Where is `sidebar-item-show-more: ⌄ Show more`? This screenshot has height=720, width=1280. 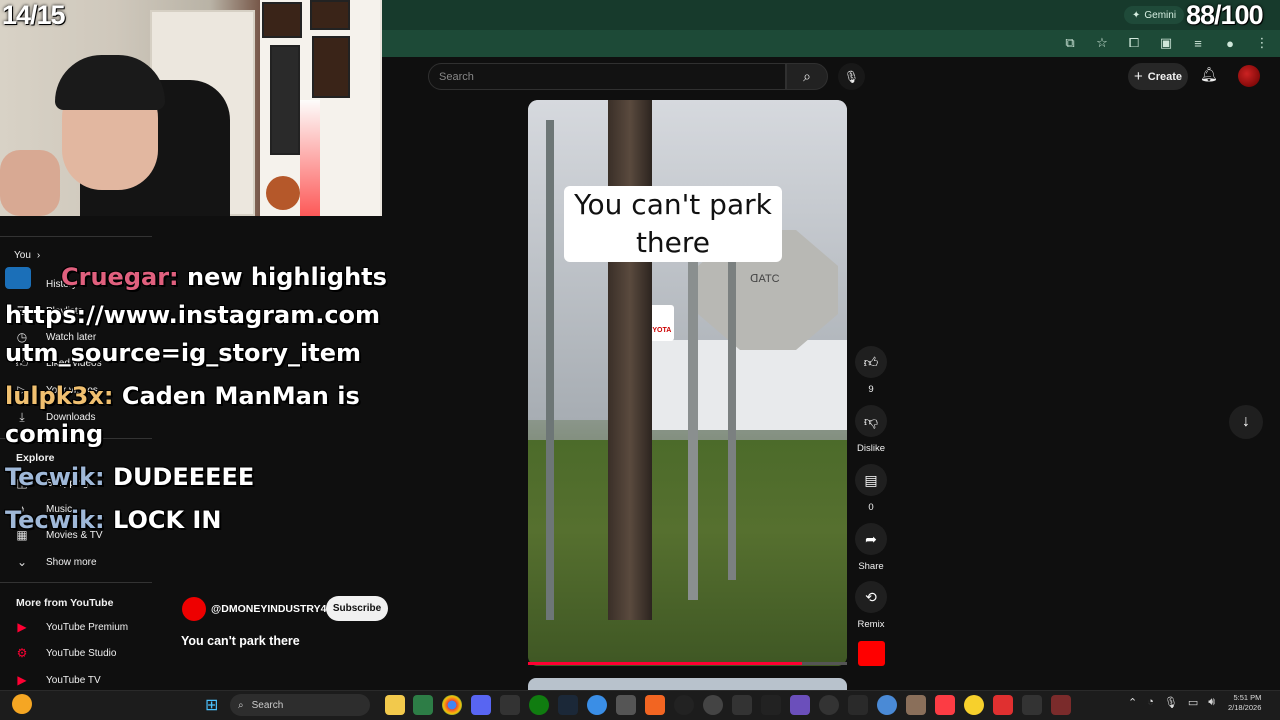 sidebar-item-show-more: ⌄ Show more is located at coordinates (55, 562).